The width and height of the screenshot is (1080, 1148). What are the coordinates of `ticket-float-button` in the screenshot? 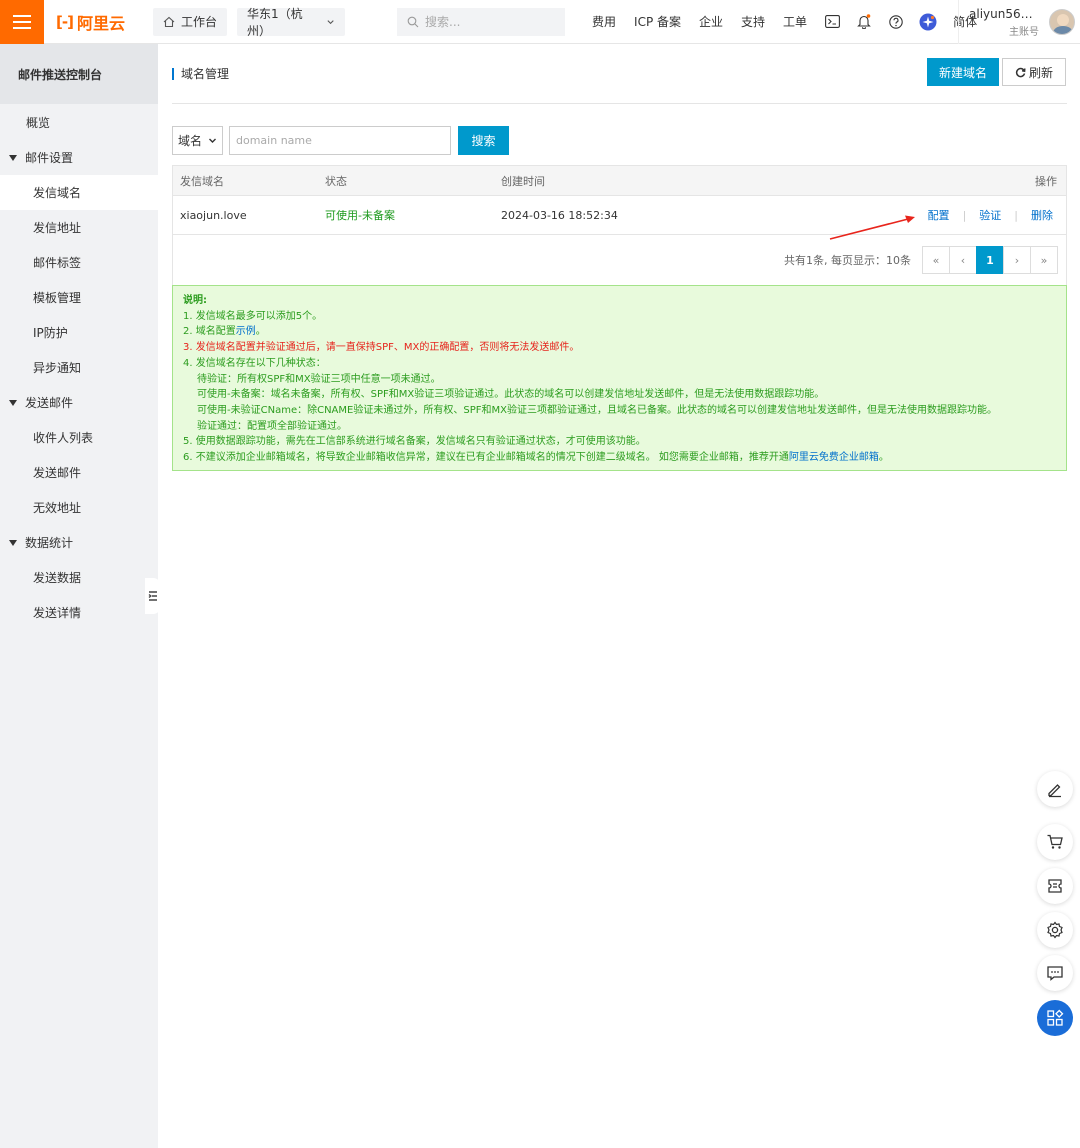 It's located at (1055, 886).